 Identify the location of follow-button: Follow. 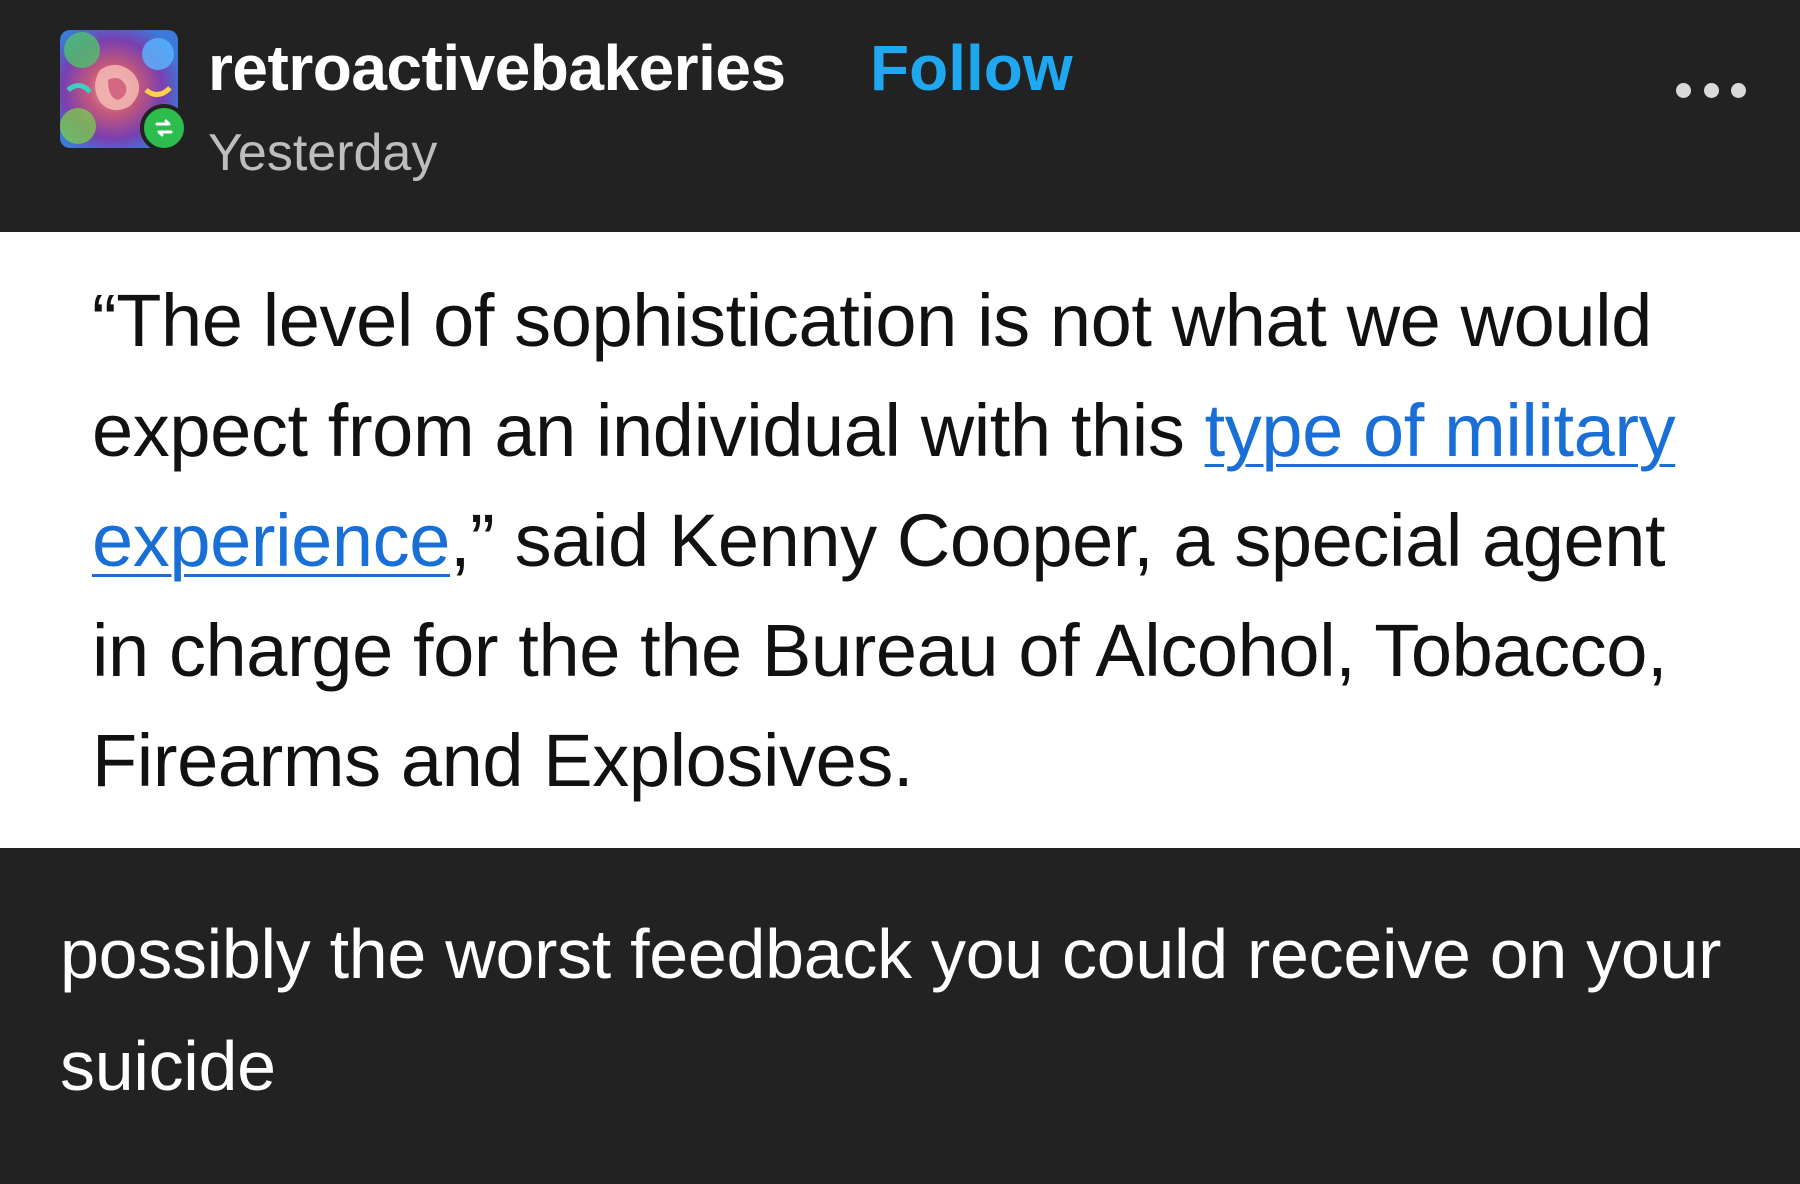
(971, 68).